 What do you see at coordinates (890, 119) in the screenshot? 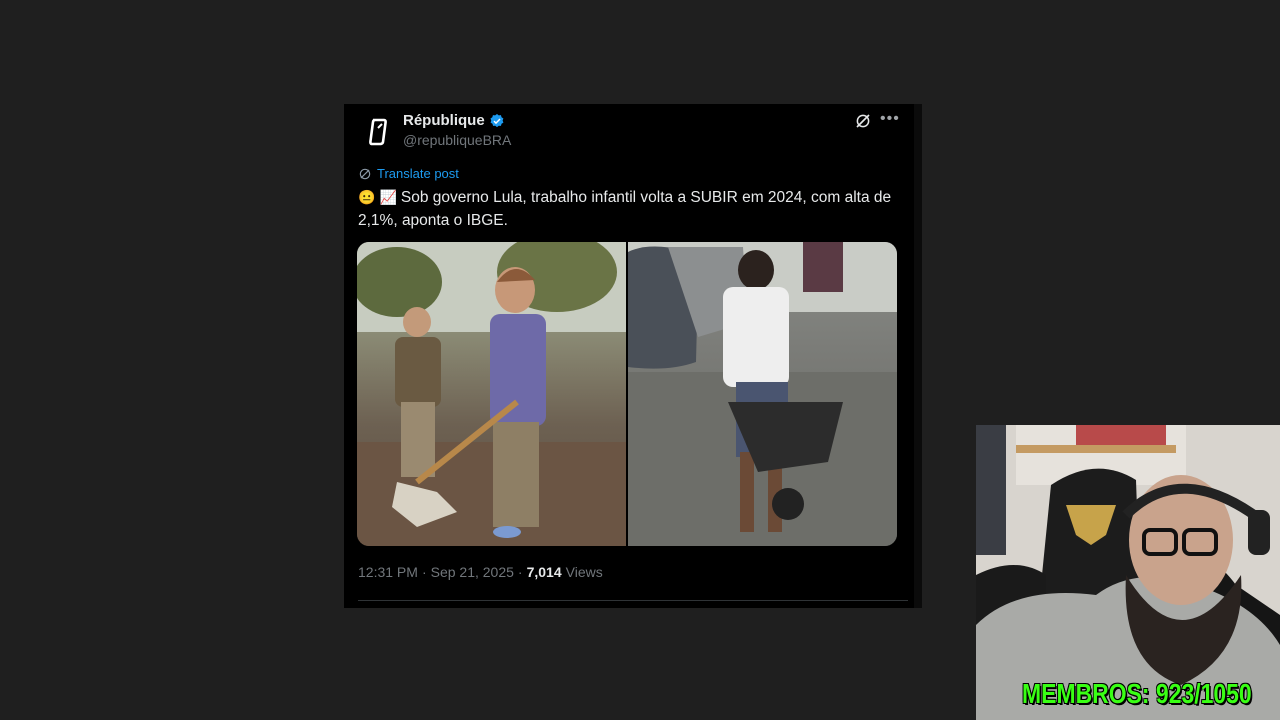
I see `more-options-icon: •••` at bounding box center [890, 119].